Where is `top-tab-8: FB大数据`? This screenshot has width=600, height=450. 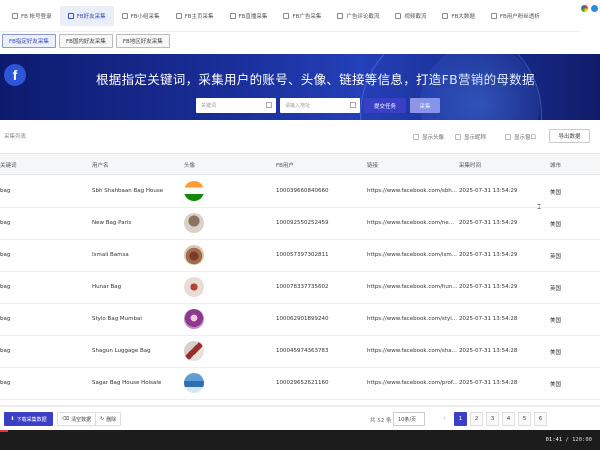
top-tab-8: FB大数据 is located at coordinates (458, 16).